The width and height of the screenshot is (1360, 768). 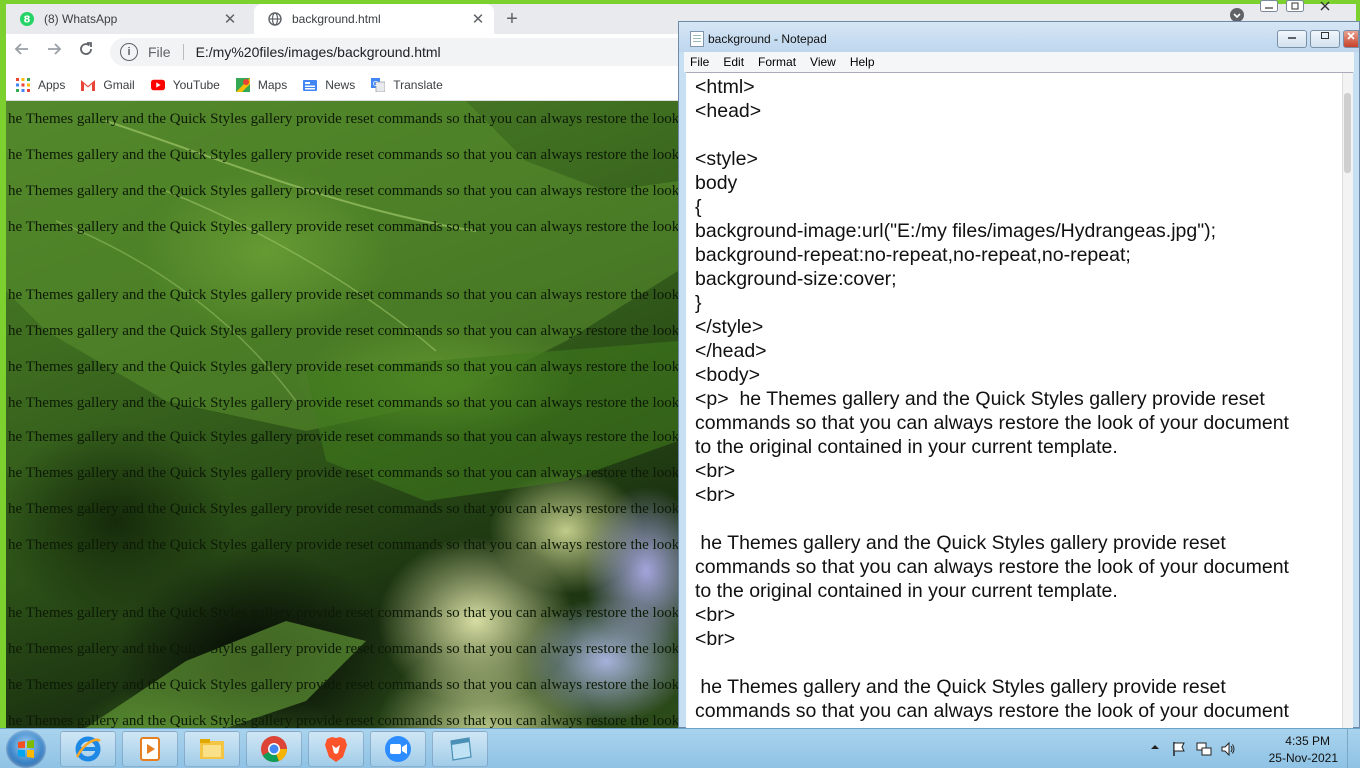 I want to click on back-icon, so click(x=22, y=52).